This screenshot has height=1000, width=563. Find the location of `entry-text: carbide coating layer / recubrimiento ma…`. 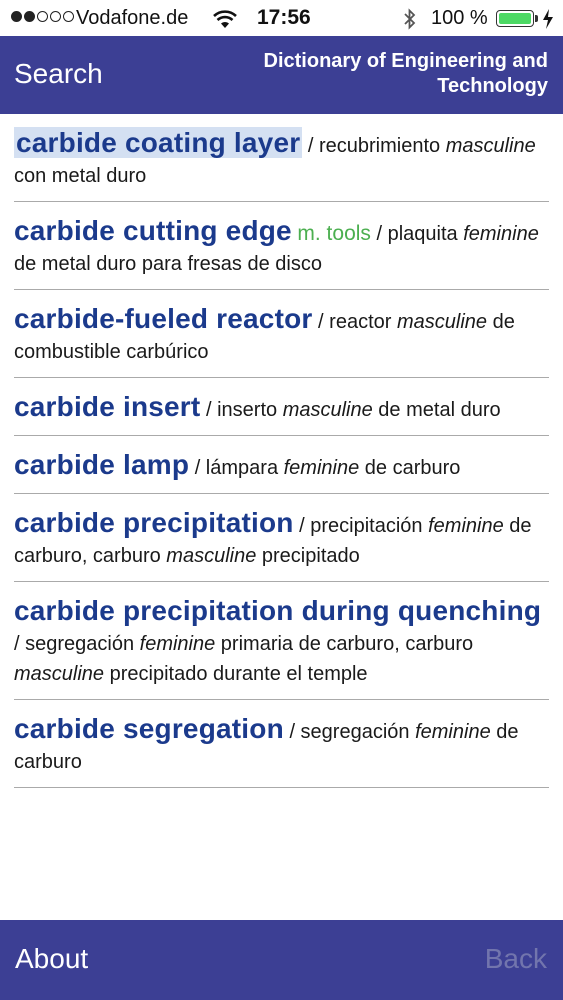

entry-text: carbide coating layer / recubrimiento ma… is located at coordinates (281, 159).